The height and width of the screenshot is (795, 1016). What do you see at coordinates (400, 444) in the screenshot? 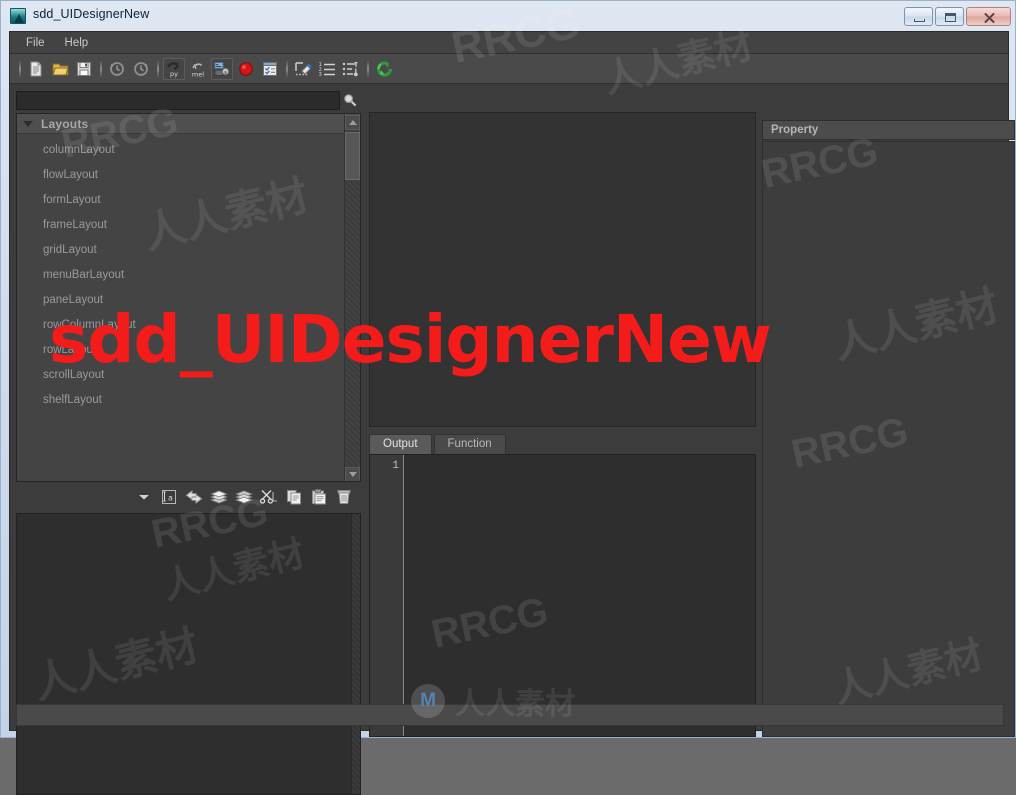
I see `tab-output: Output` at bounding box center [400, 444].